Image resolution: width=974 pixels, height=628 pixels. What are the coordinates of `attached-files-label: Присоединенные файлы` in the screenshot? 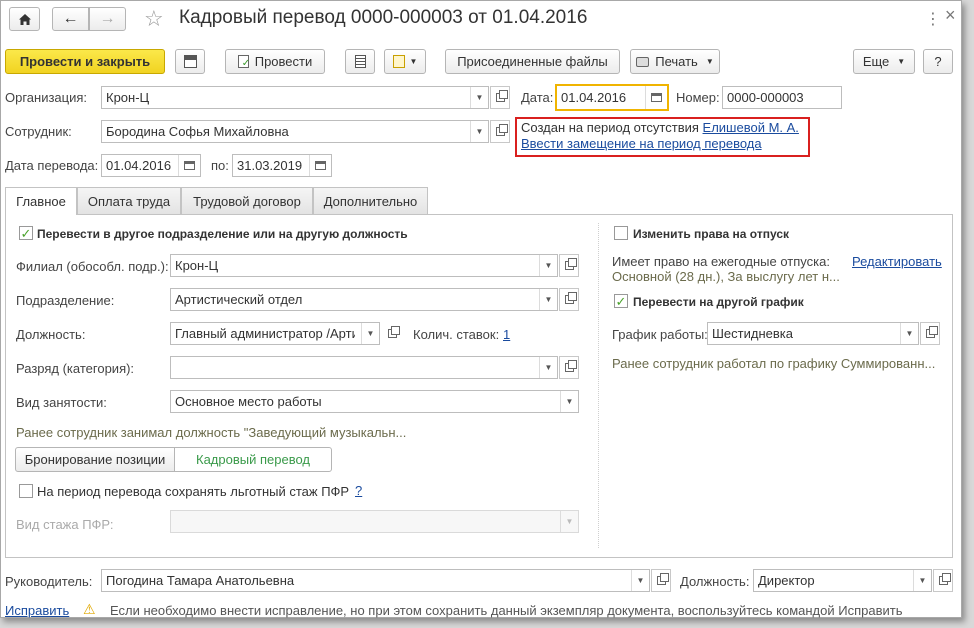 It's located at (532, 61).